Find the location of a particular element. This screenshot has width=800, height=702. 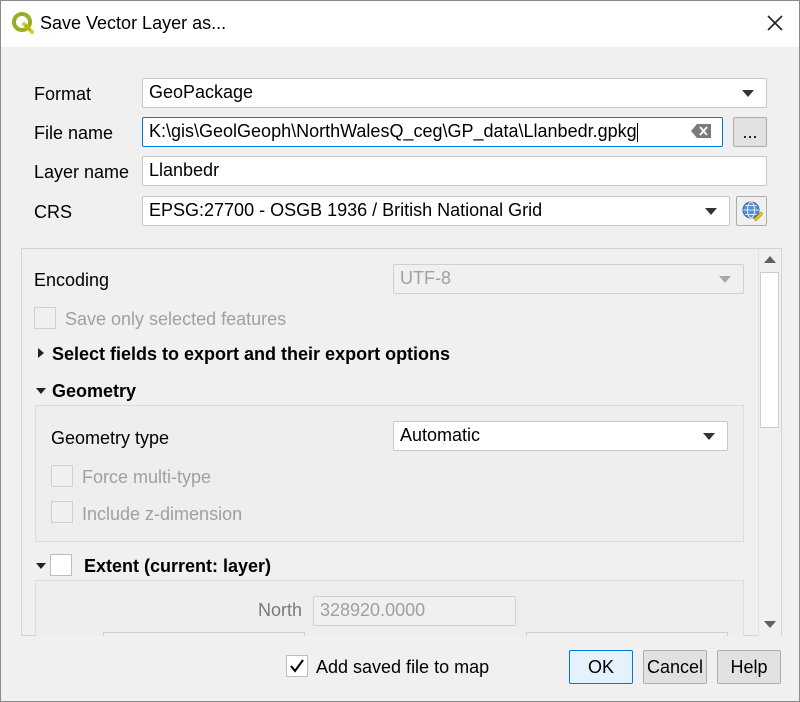

extent-checkbox is located at coordinates (61, 565).